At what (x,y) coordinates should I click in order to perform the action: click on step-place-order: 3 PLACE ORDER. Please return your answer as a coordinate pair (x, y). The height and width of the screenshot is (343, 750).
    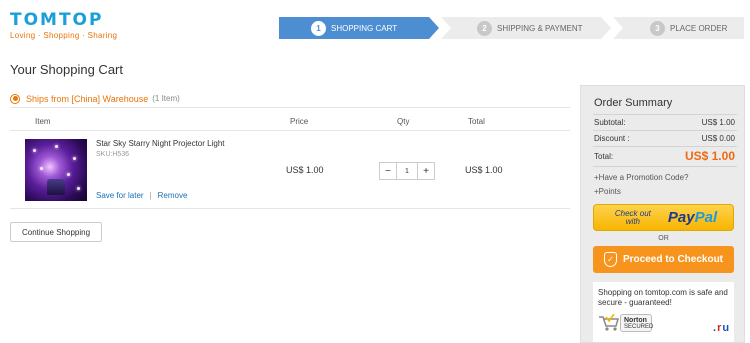
    Looking at the image, I should click on (678, 28).